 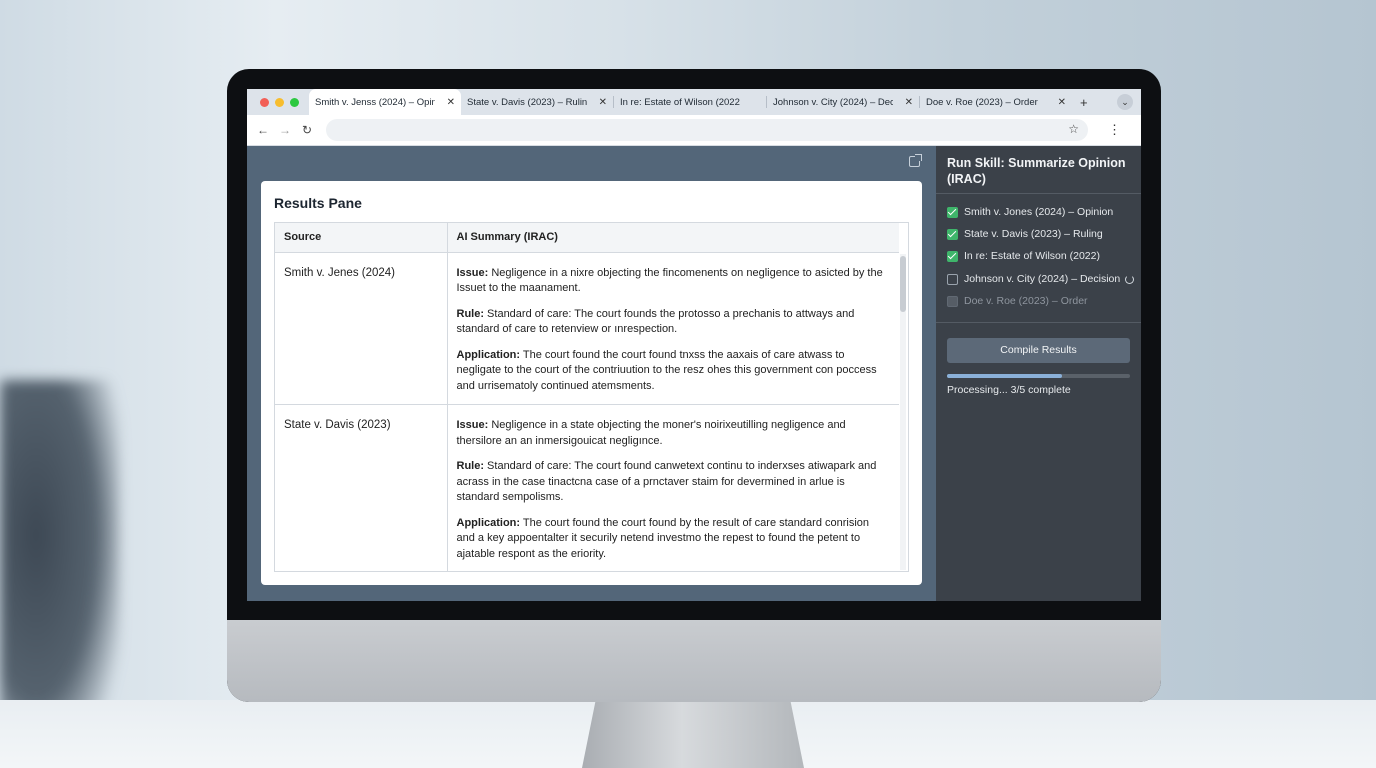 What do you see at coordinates (1073, 129) in the screenshot?
I see `bookmark-star-icon: ☆` at bounding box center [1073, 129].